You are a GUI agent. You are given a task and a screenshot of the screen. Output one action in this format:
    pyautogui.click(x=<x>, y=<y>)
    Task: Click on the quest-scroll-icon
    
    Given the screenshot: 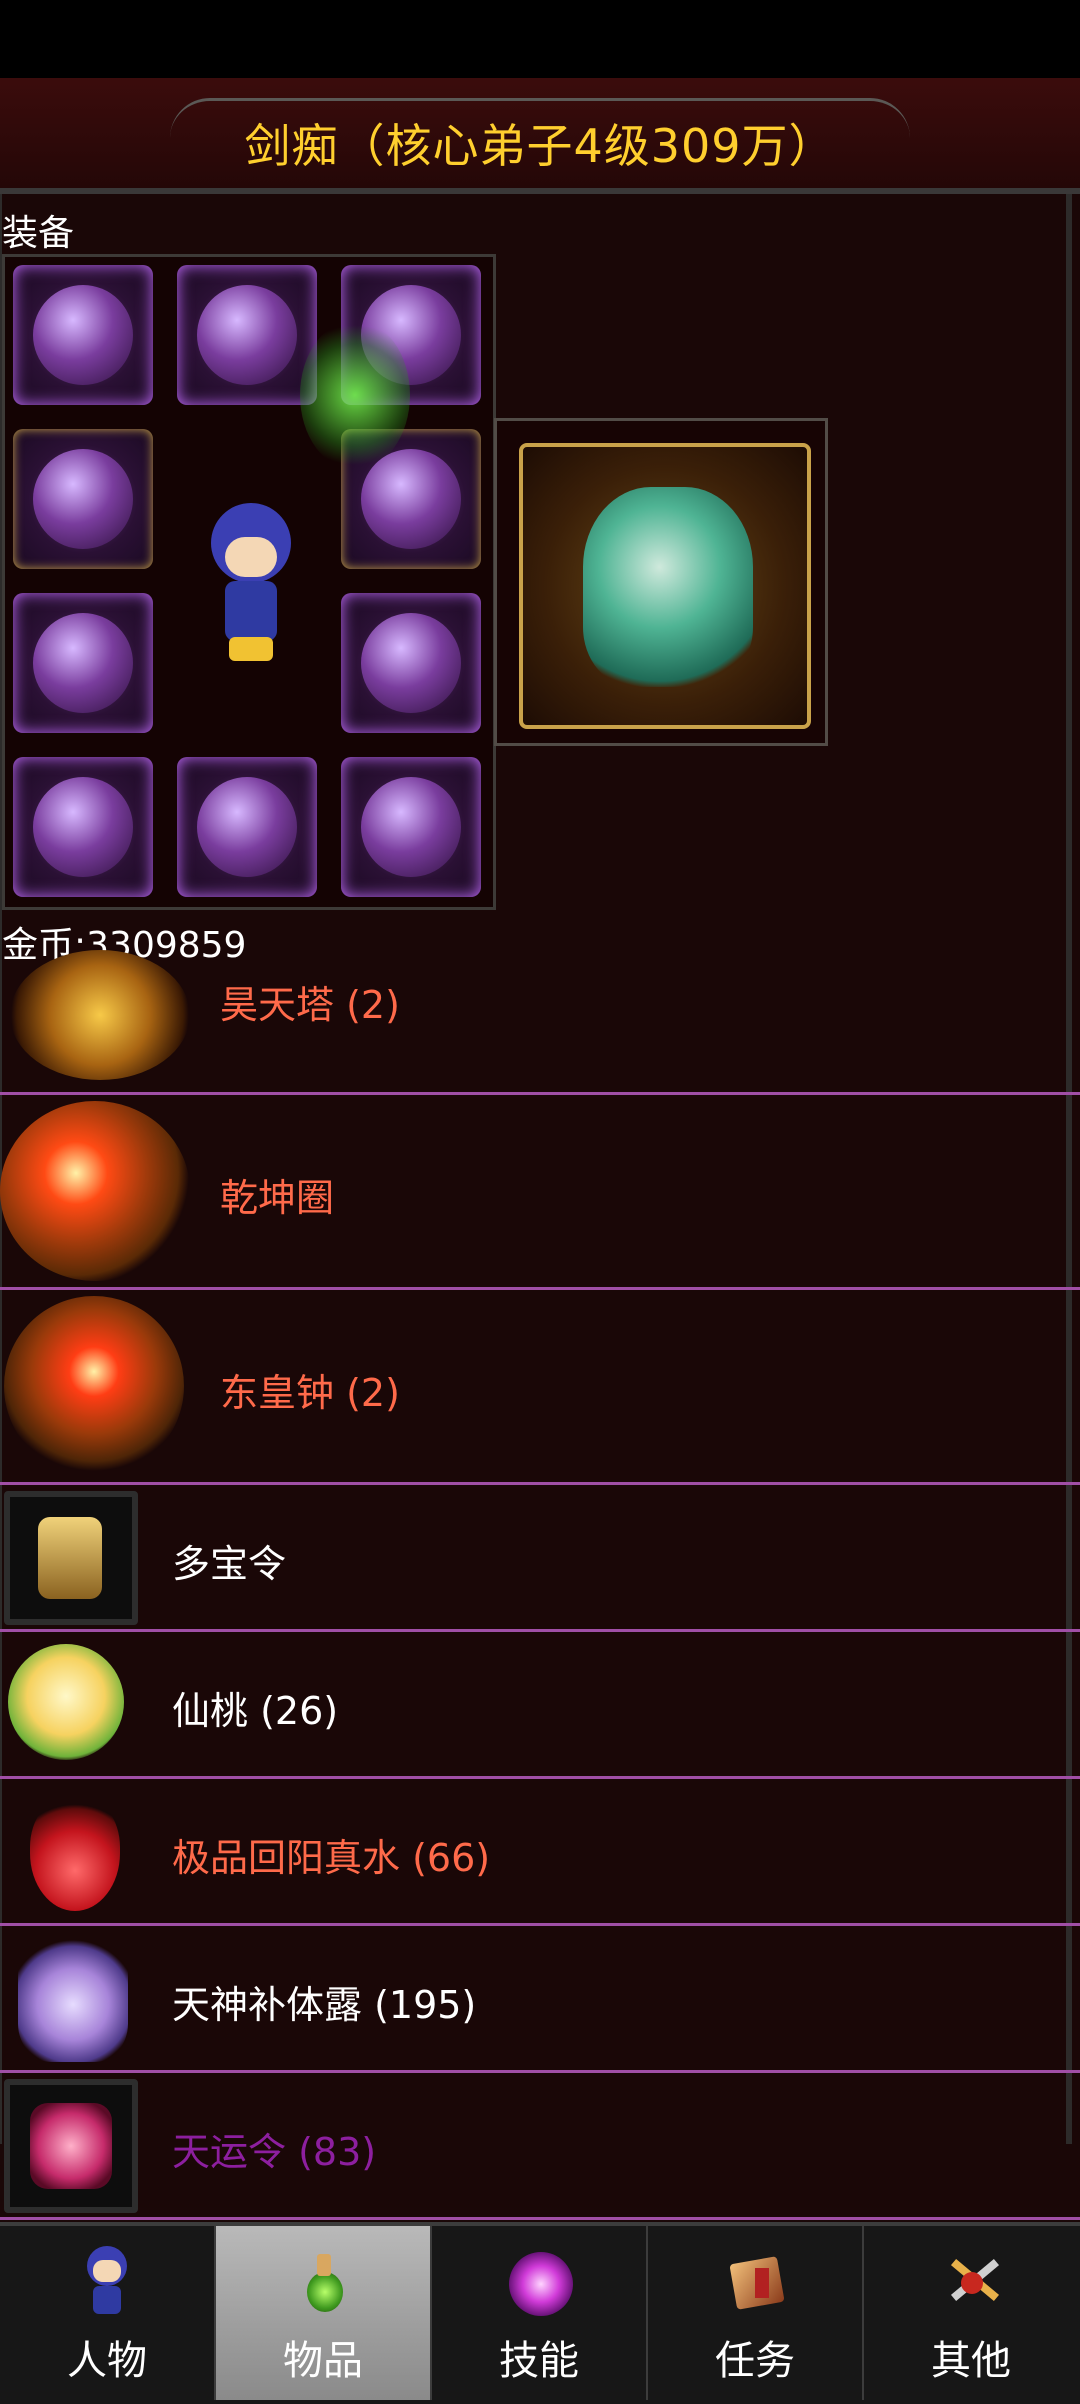 What is the action you would take?
    pyautogui.click(x=755, y=2281)
    